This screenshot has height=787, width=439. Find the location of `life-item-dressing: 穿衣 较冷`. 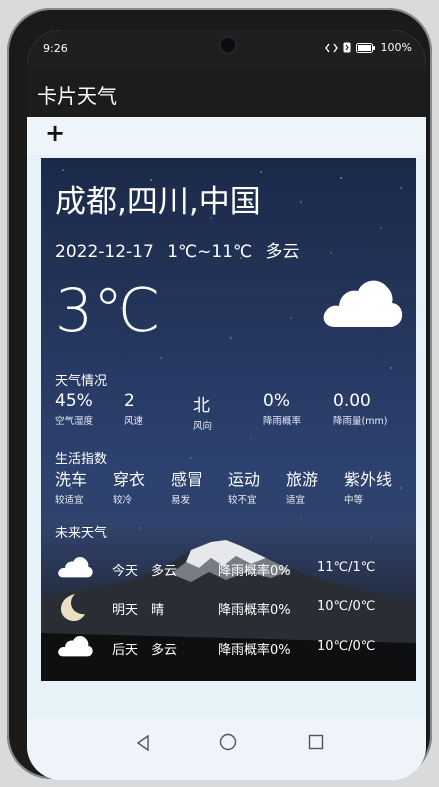

life-item-dressing: 穿衣 较冷 is located at coordinates (129, 486).